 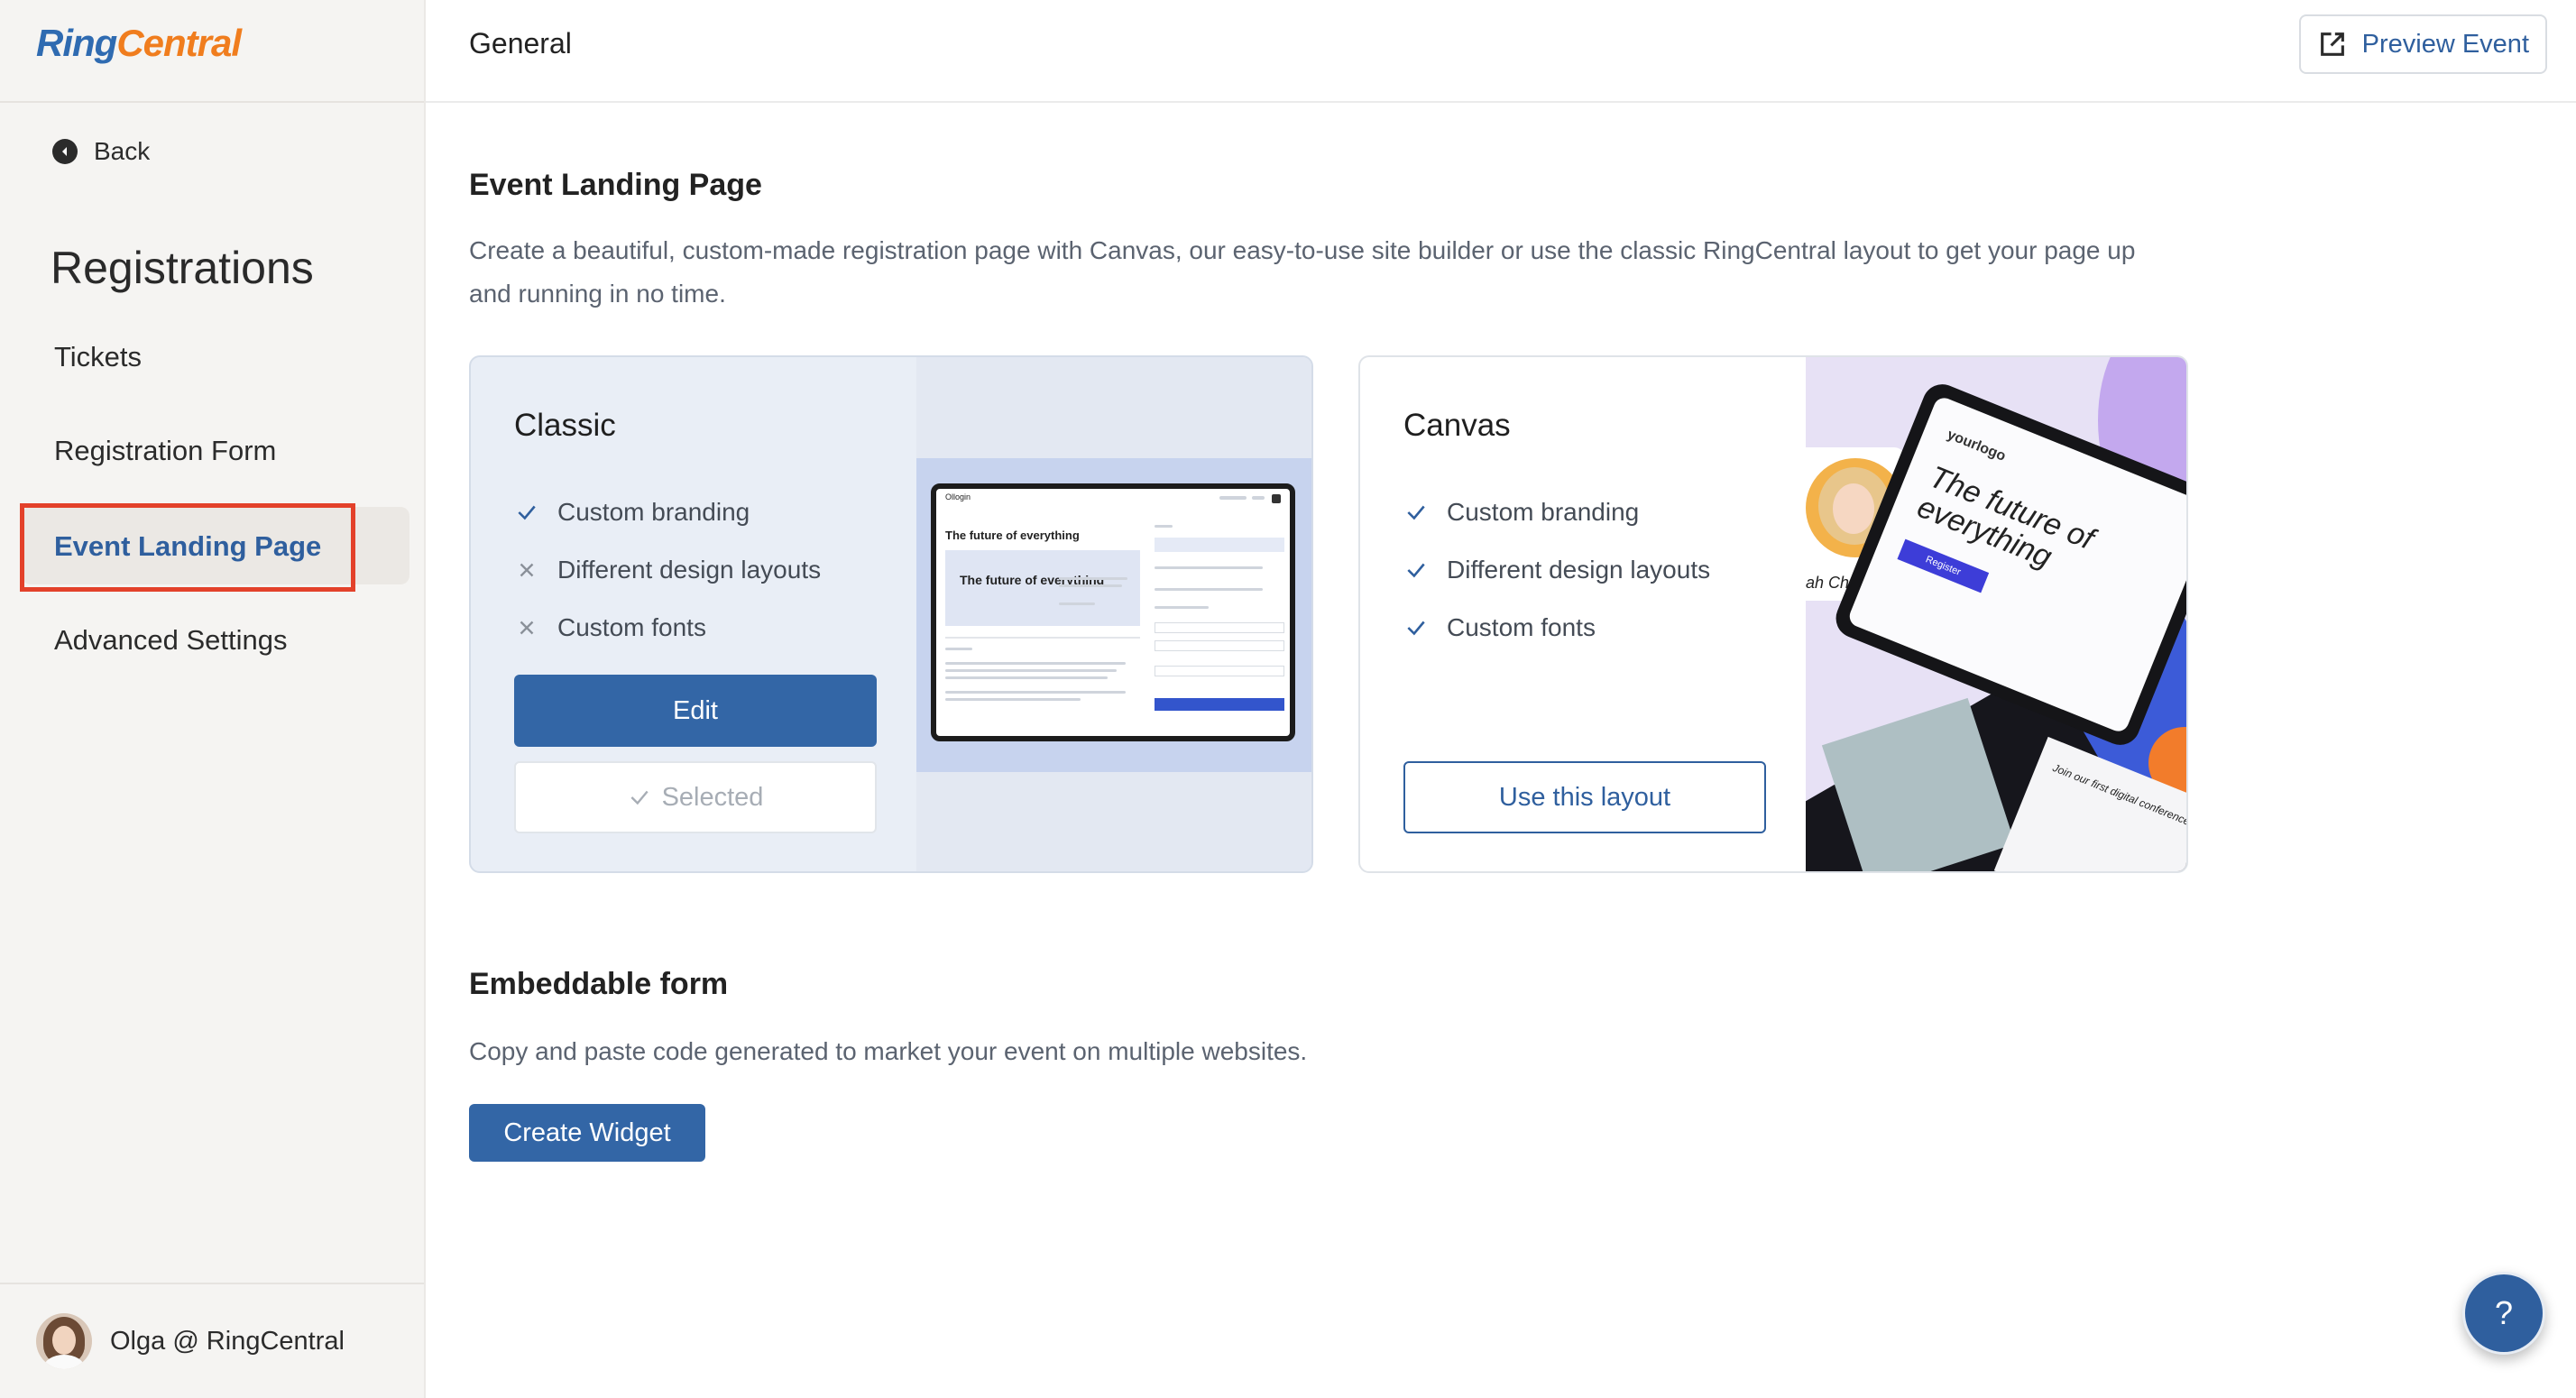 What do you see at coordinates (599, 984) in the screenshot?
I see `embed-section-title: Embeddable form` at bounding box center [599, 984].